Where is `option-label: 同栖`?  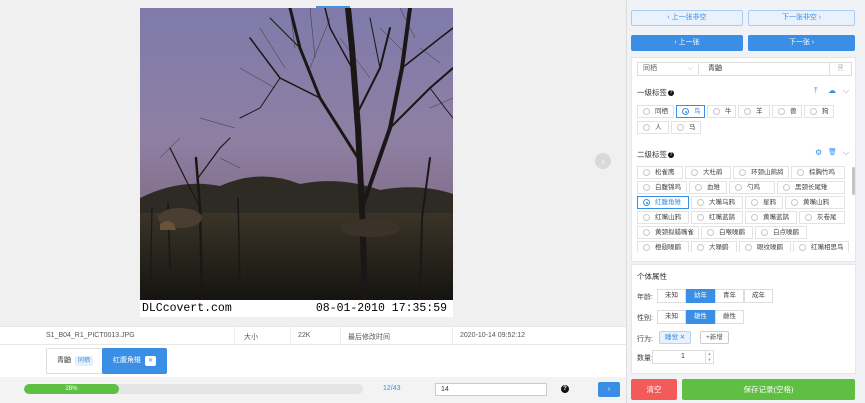
option-label: 同栖 is located at coordinates (661, 111).